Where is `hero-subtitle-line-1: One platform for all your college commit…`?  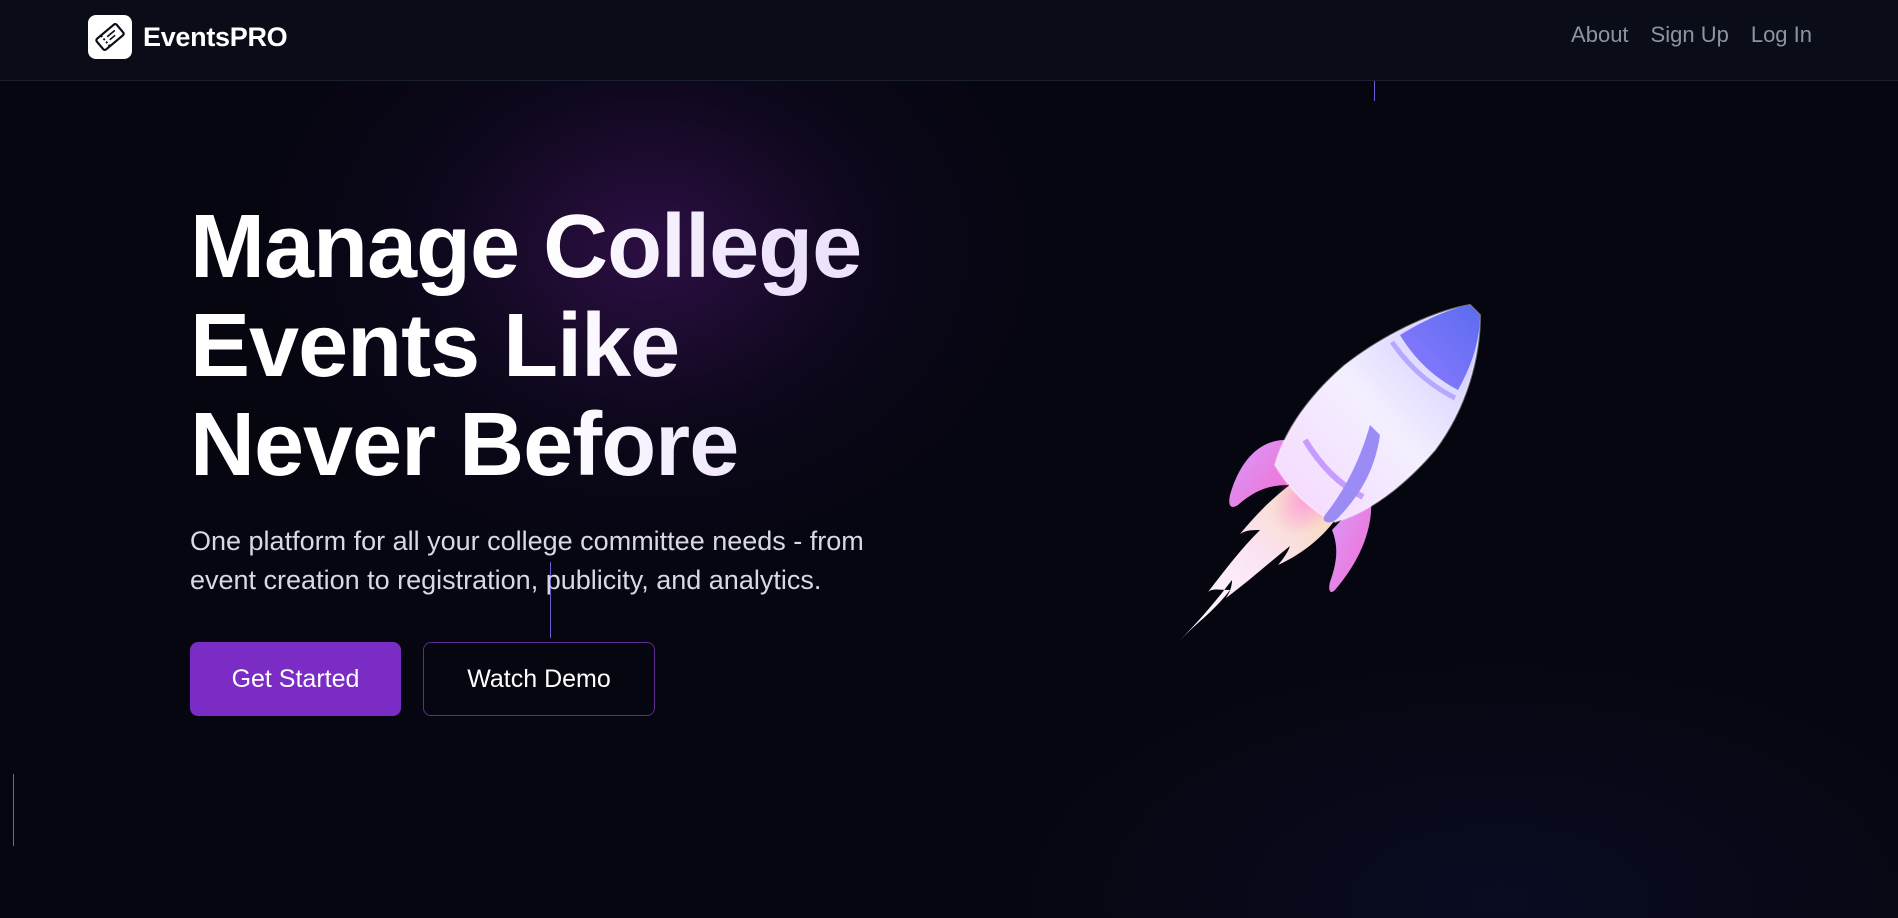
hero-subtitle-line-1: One platform for all your college commit… is located at coordinates (527, 541).